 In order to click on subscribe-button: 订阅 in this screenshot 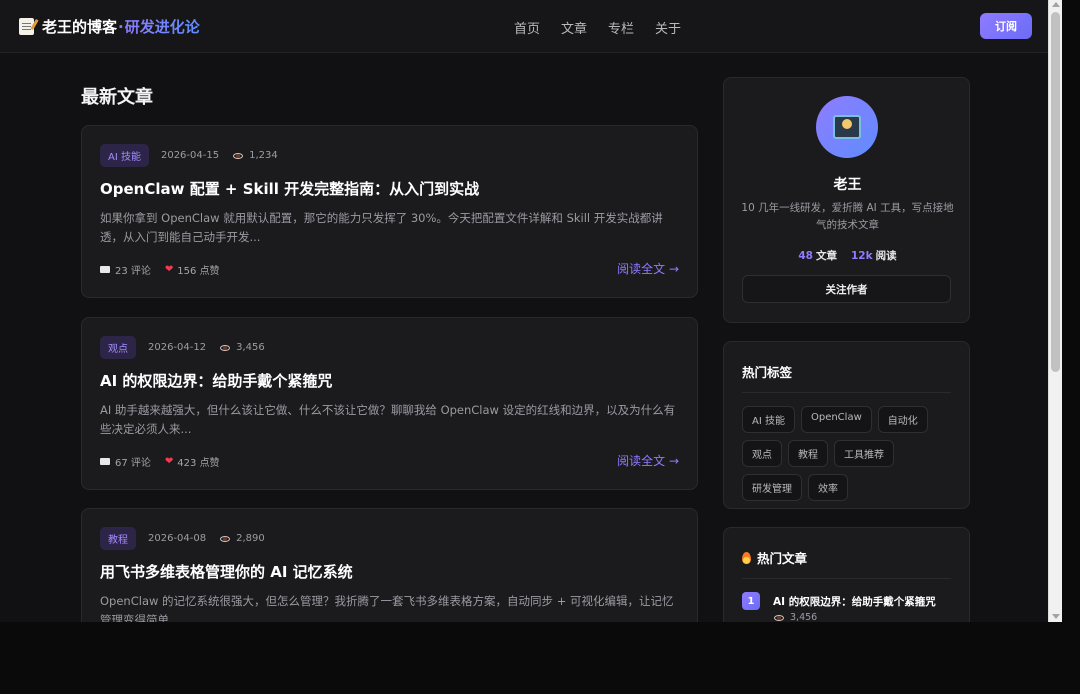, I will do `click(1006, 26)`.